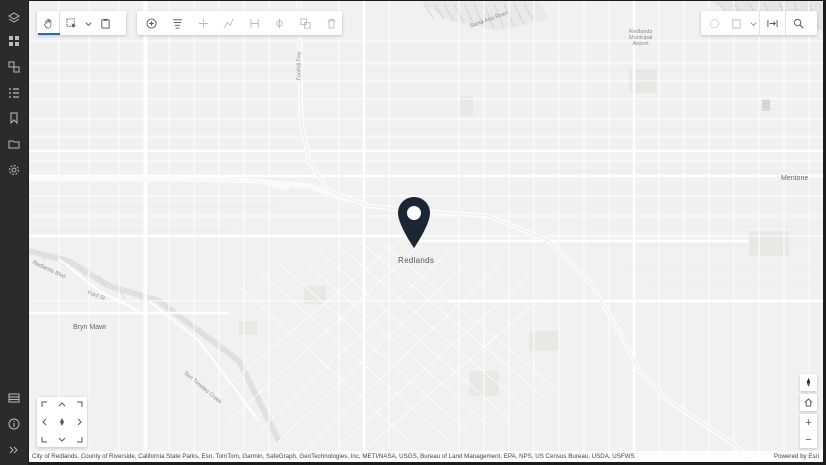  What do you see at coordinates (808, 402) in the screenshot?
I see `home-icon` at bounding box center [808, 402].